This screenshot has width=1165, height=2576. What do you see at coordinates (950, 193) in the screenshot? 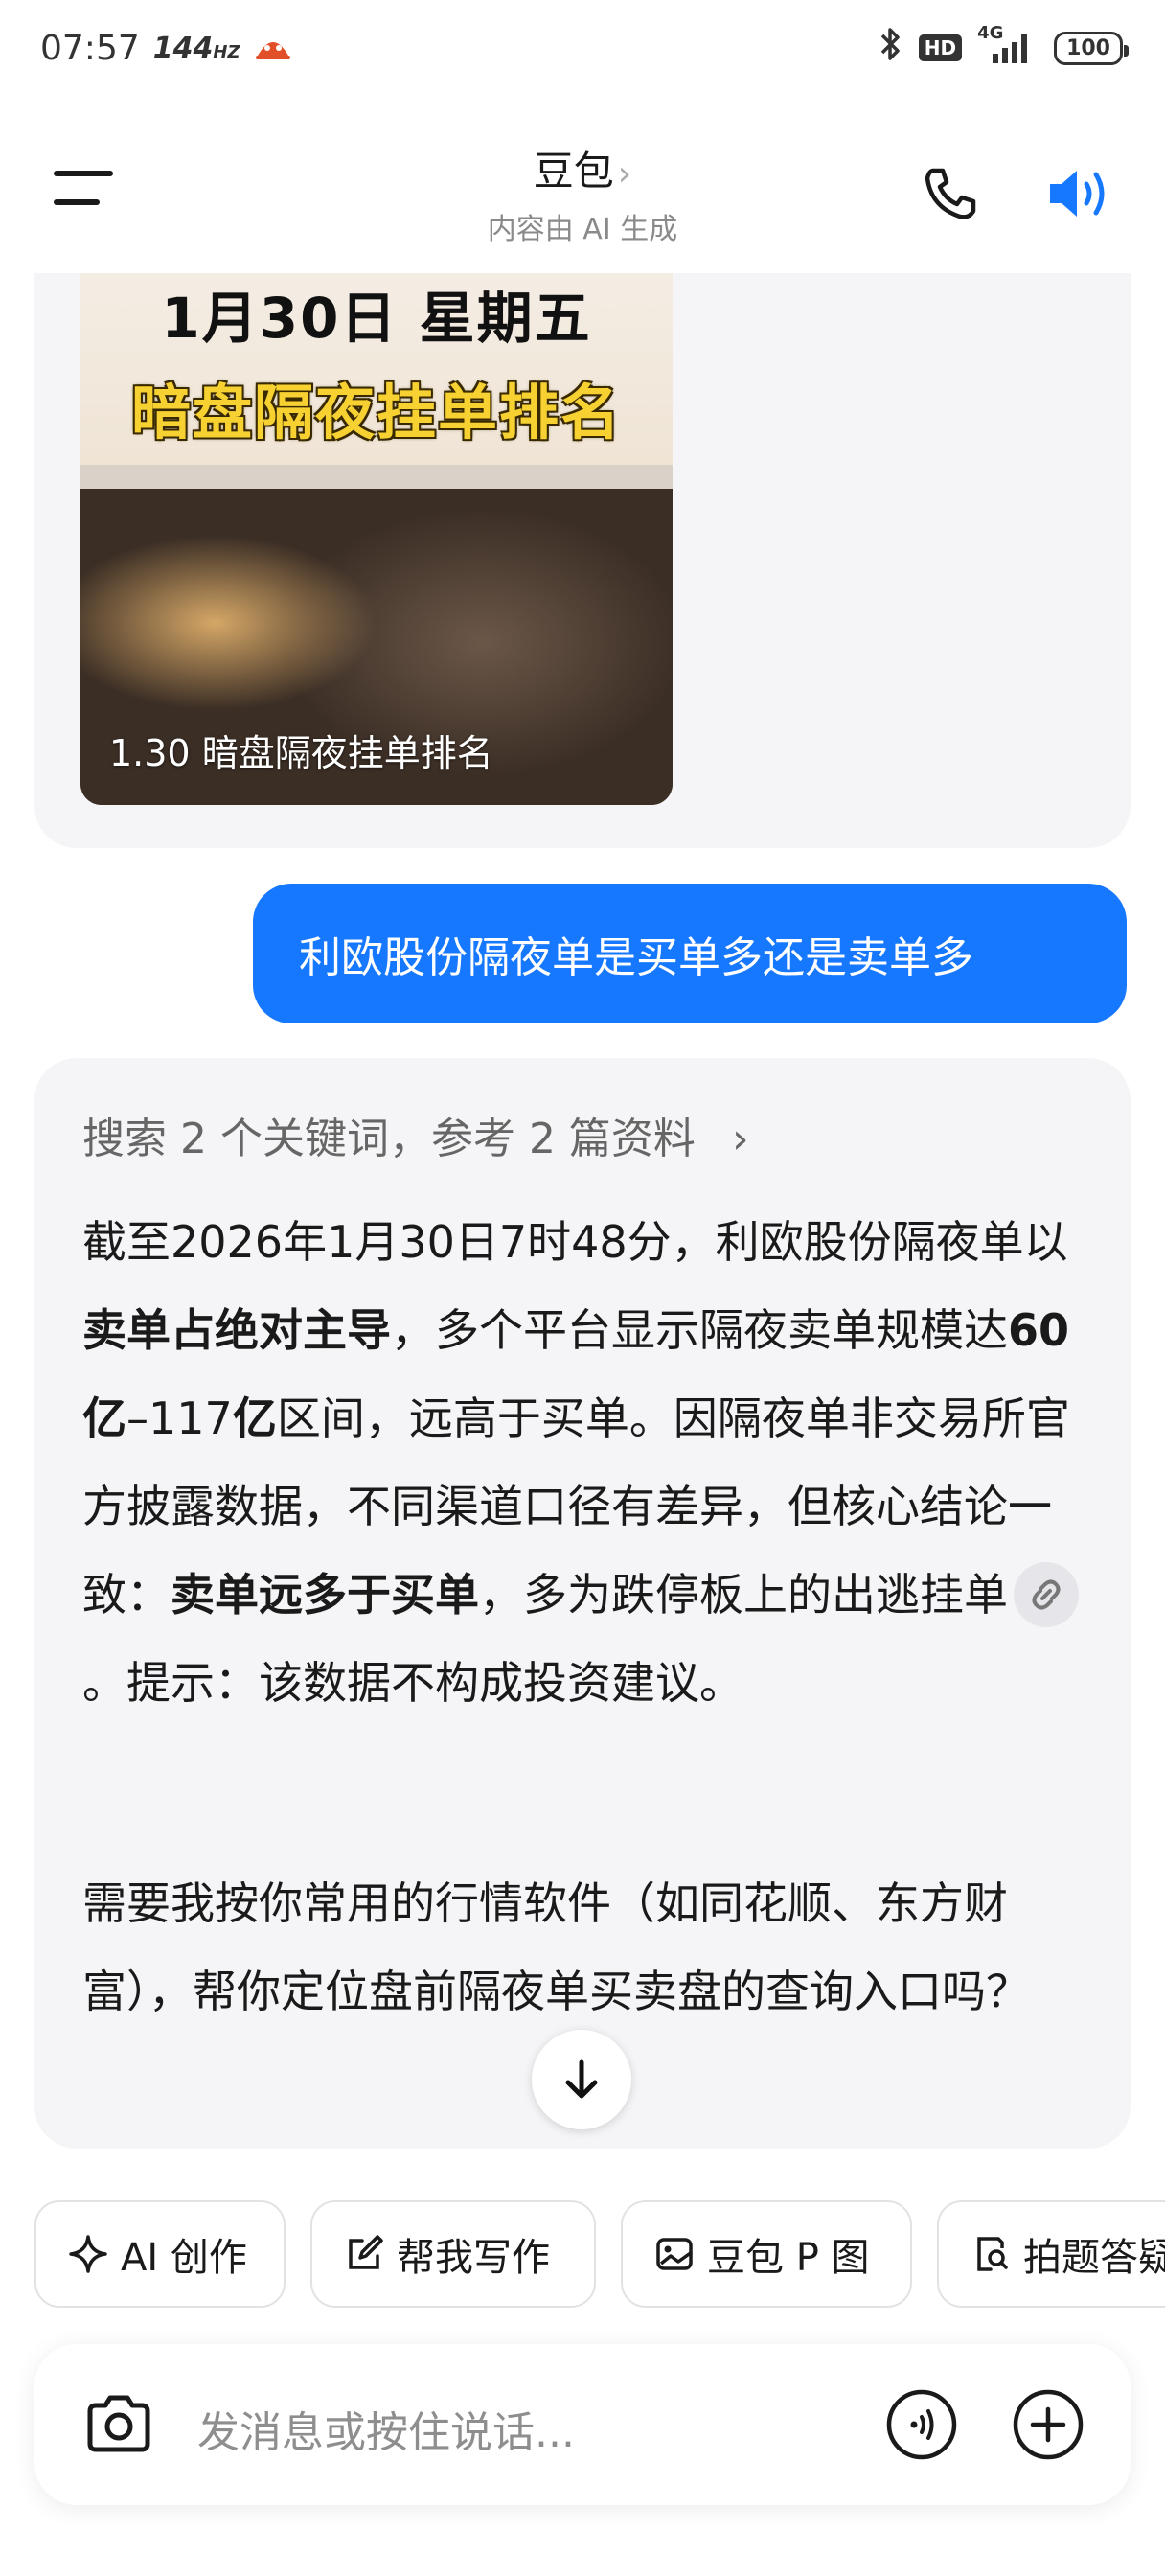
I see `phone-call-icon` at bounding box center [950, 193].